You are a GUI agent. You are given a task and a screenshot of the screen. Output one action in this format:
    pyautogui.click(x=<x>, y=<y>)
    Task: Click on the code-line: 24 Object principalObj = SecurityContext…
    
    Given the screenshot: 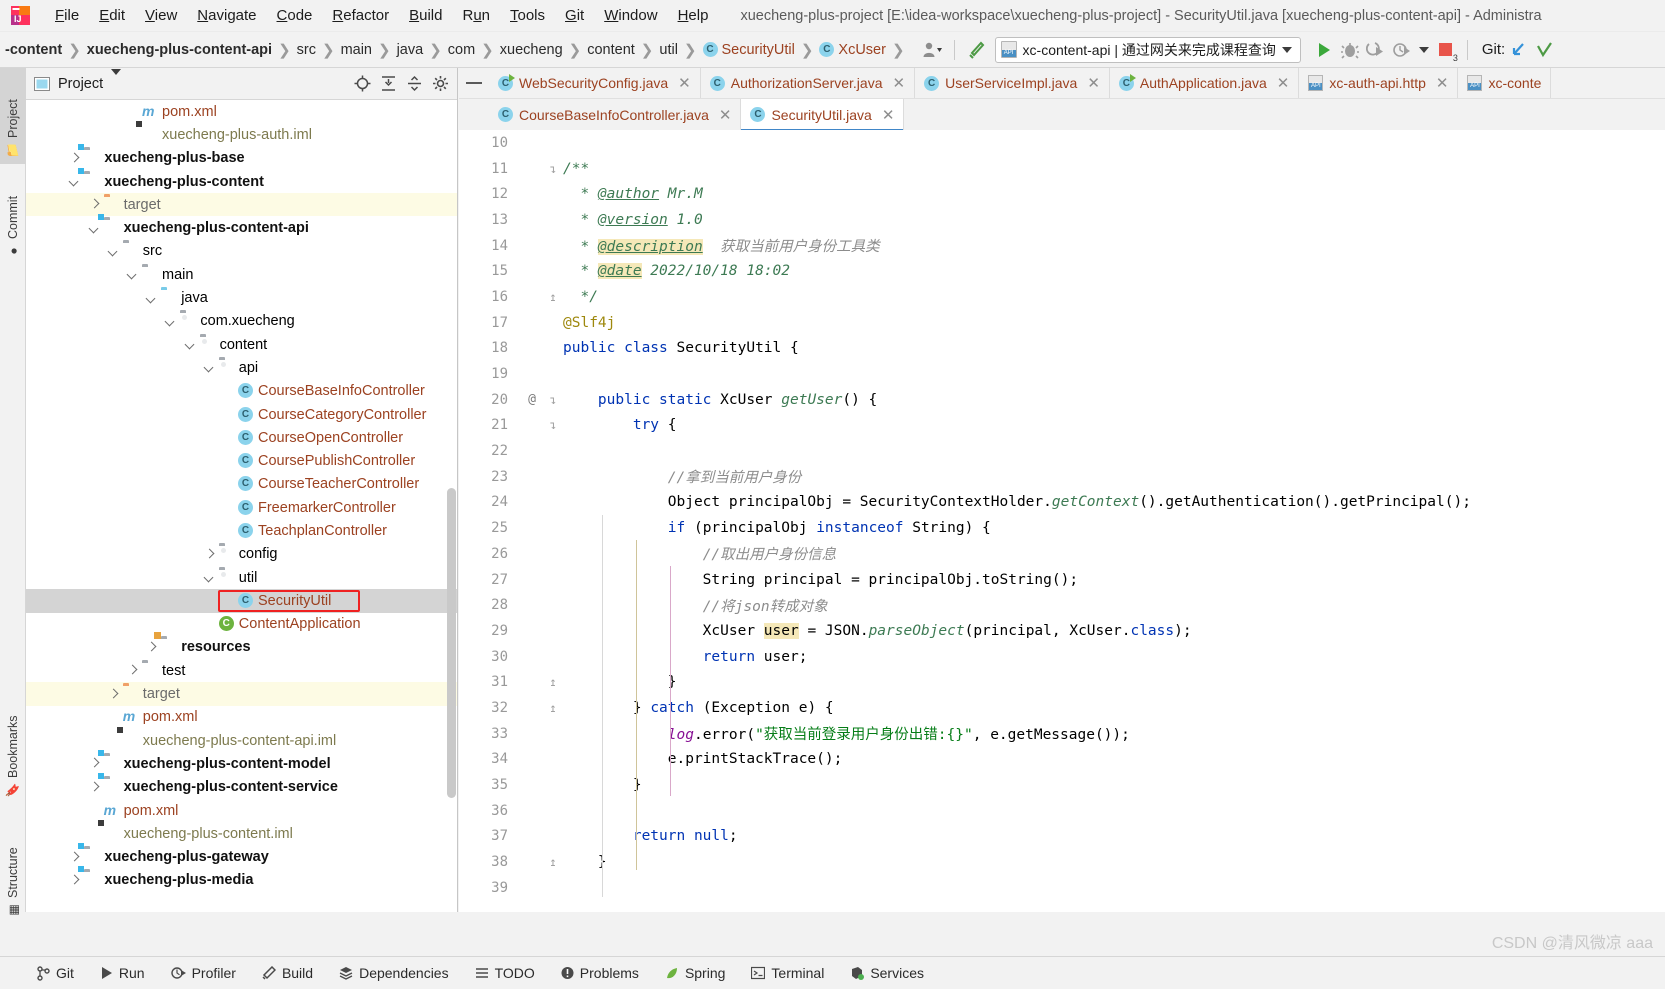 What is the action you would take?
    pyautogui.click(x=1062, y=503)
    